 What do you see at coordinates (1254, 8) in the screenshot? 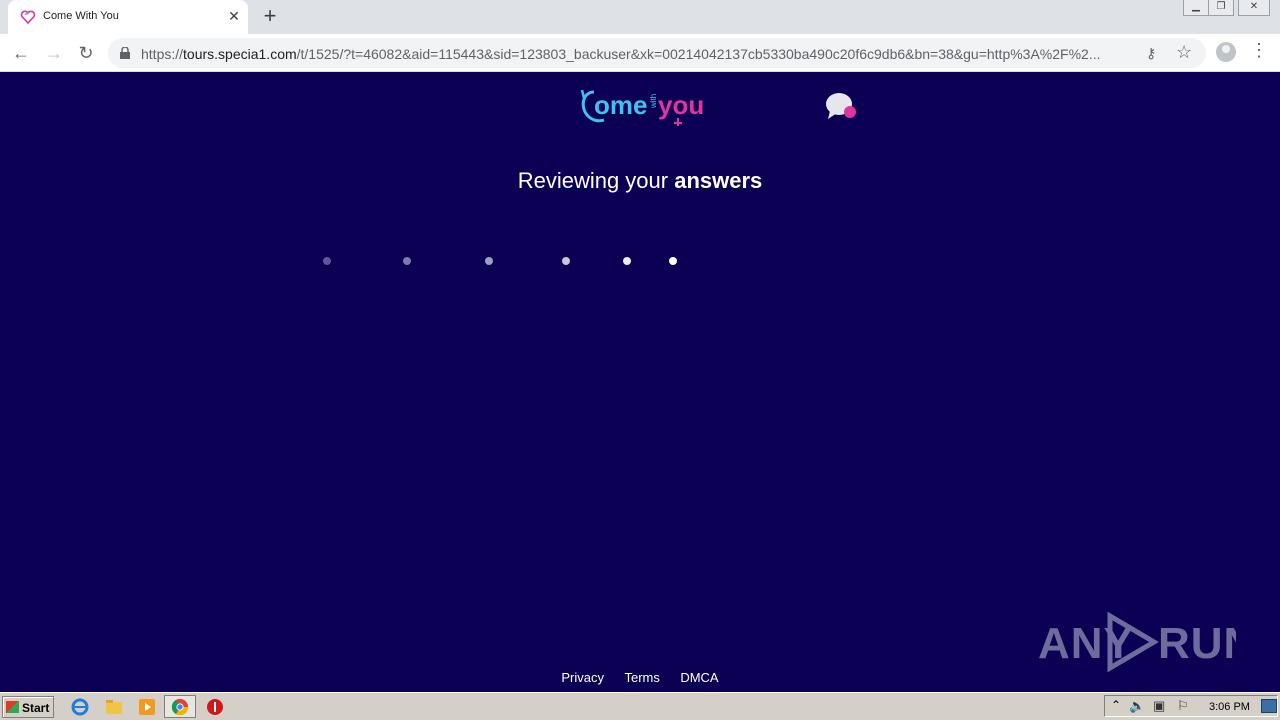
I see `close-window-button: ✕` at bounding box center [1254, 8].